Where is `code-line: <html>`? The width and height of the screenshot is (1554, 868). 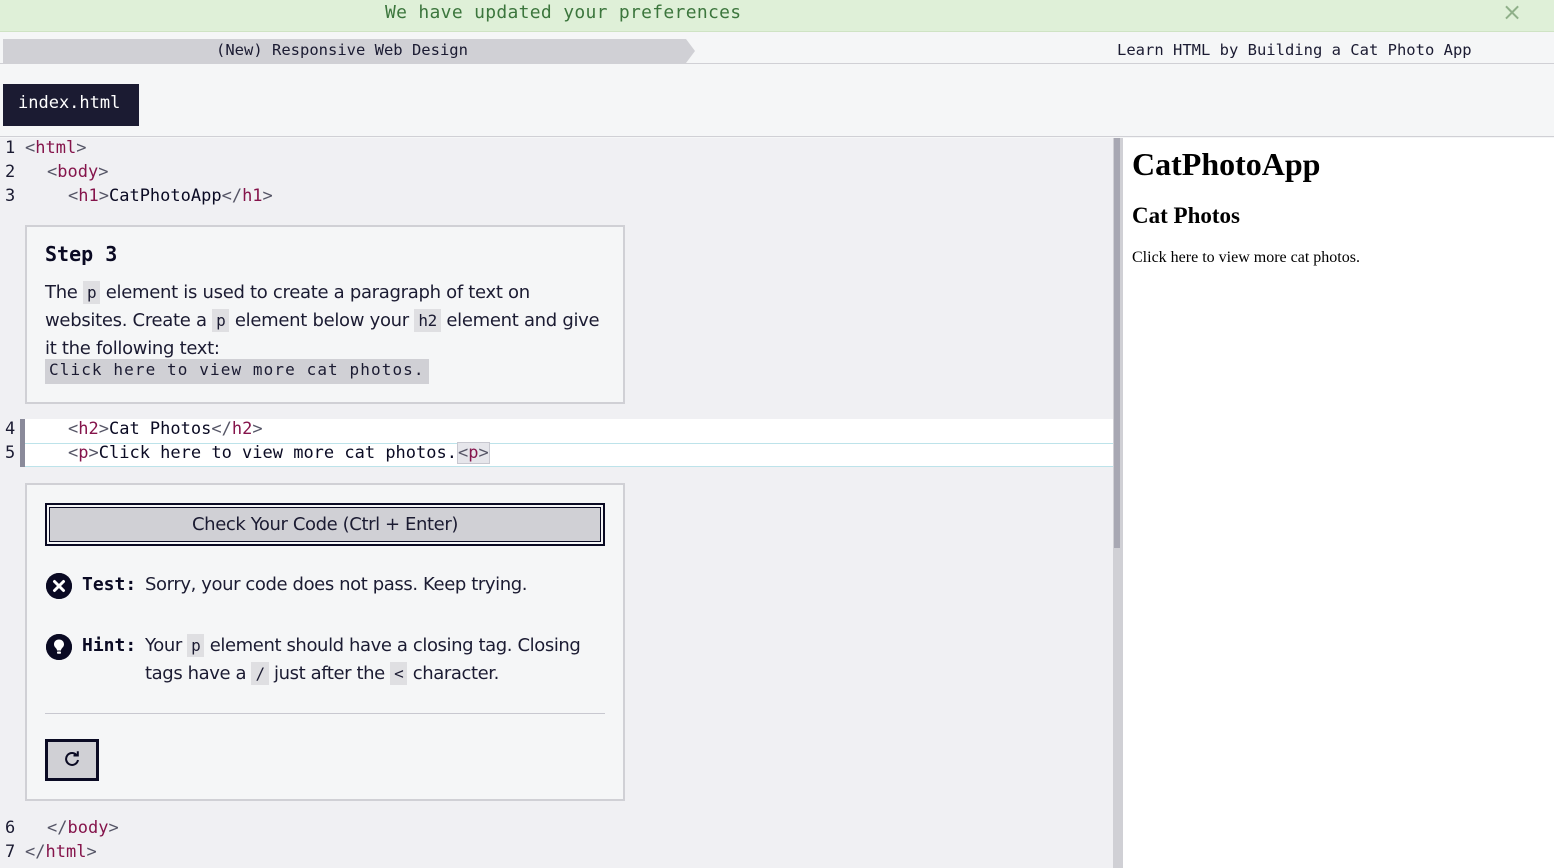
code-line: <html> is located at coordinates (55, 148).